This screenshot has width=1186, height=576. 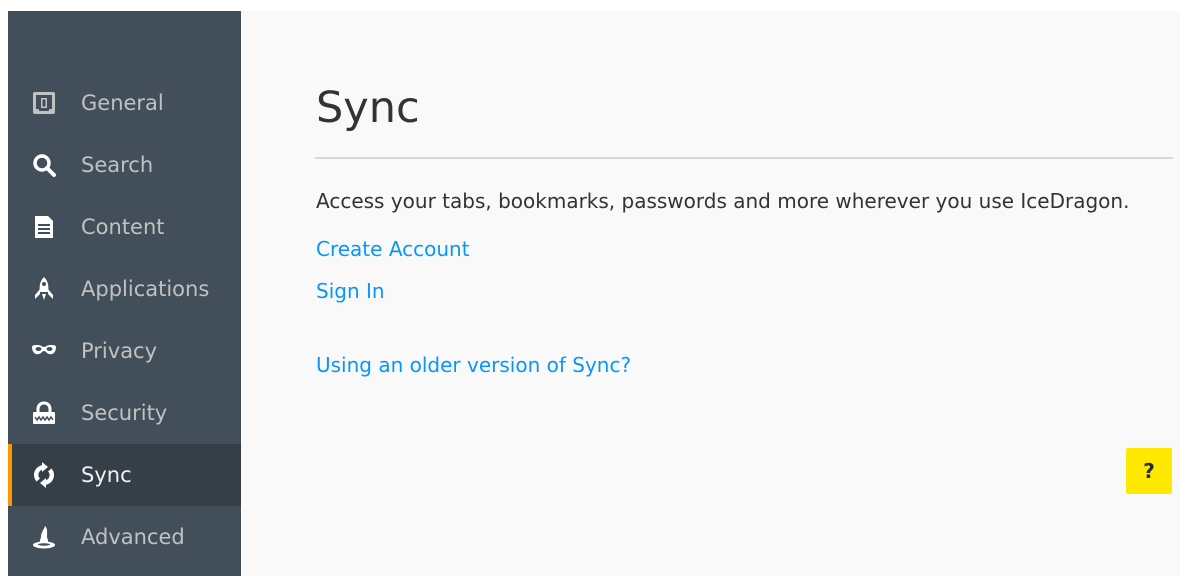 I want to click on sidebar-item-label: Privacy, so click(x=119, y=351).